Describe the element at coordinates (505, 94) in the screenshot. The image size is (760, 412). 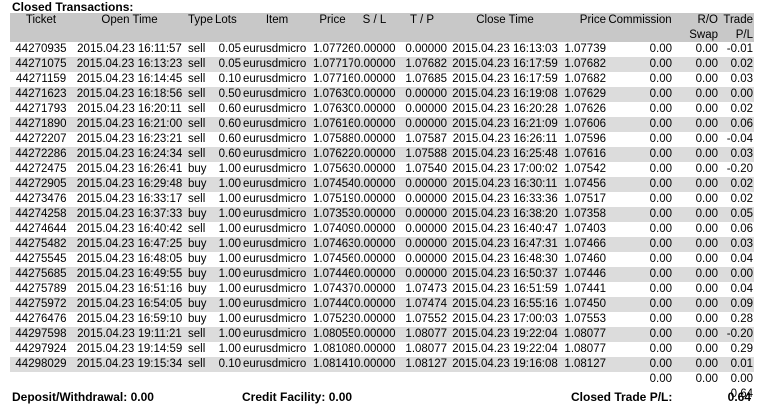
I see `cell-close-time: 2015.04.23 16:19:08` at that location.